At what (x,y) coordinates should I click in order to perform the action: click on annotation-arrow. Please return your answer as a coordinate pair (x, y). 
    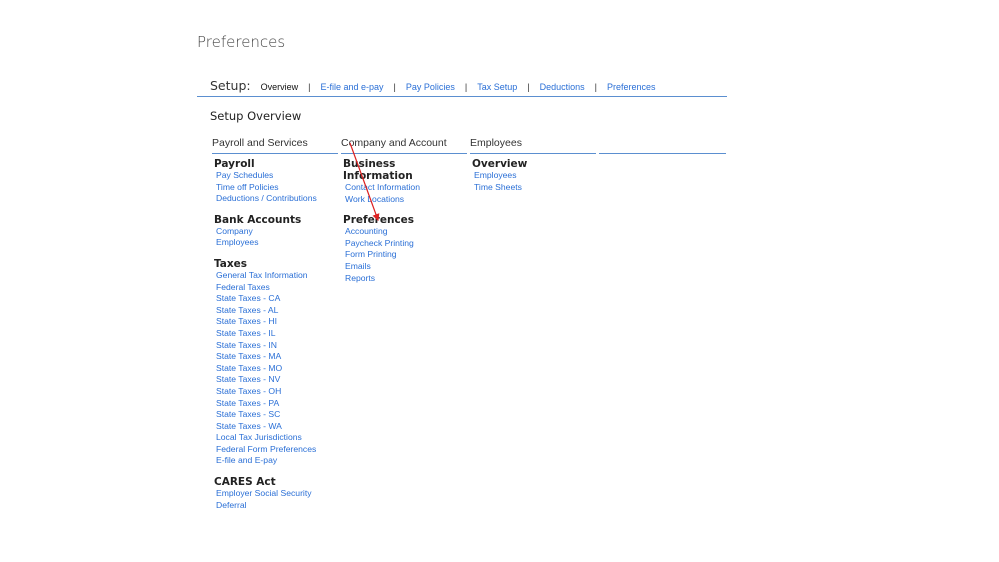
    Looking at the image, I should click on (364, 182).